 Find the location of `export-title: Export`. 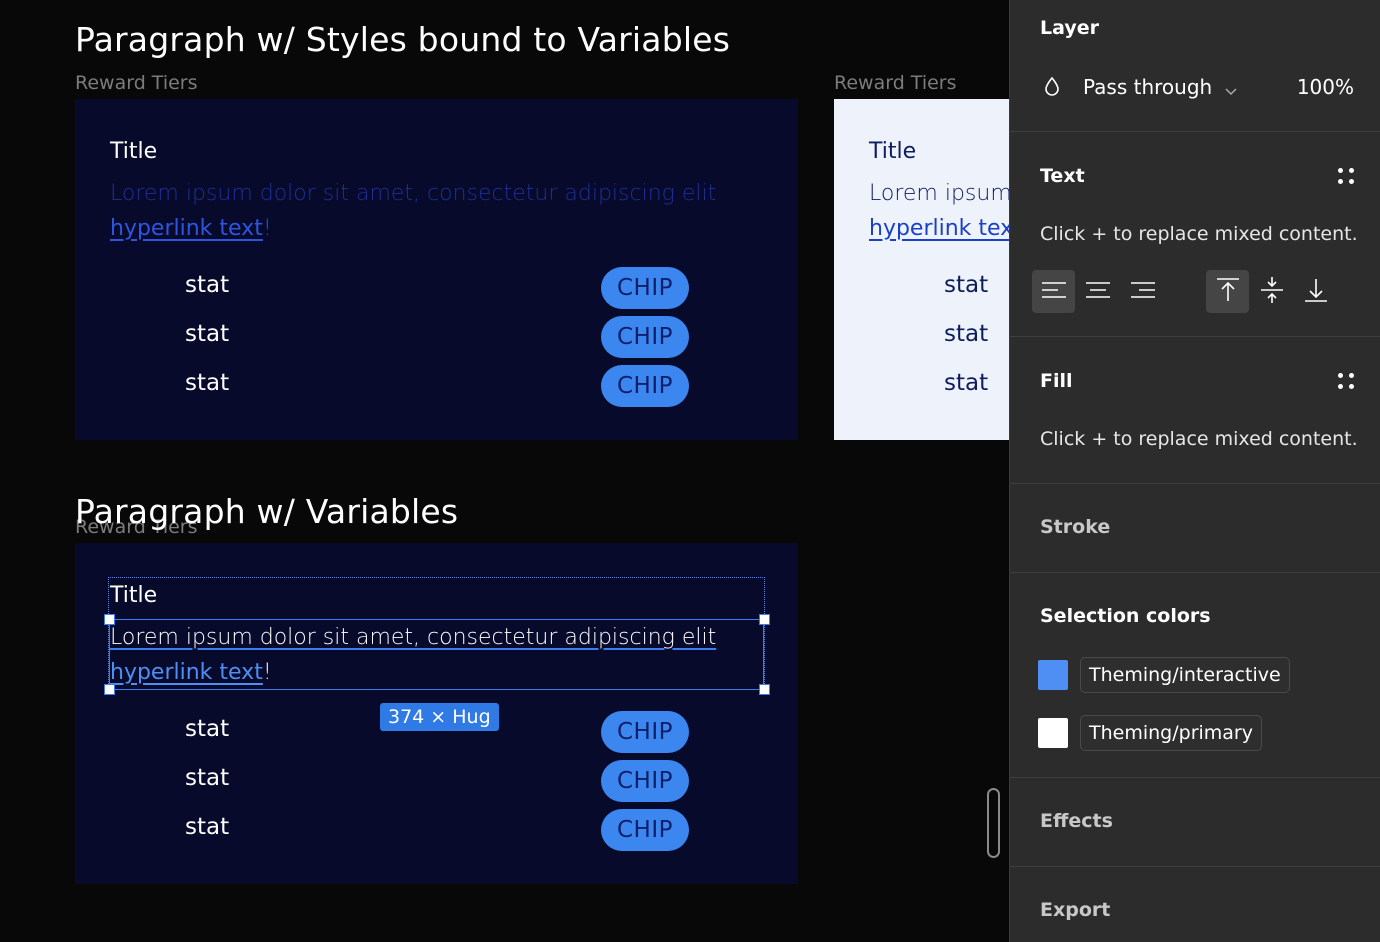

export-title: Export is located at coordinates (1075, 910).